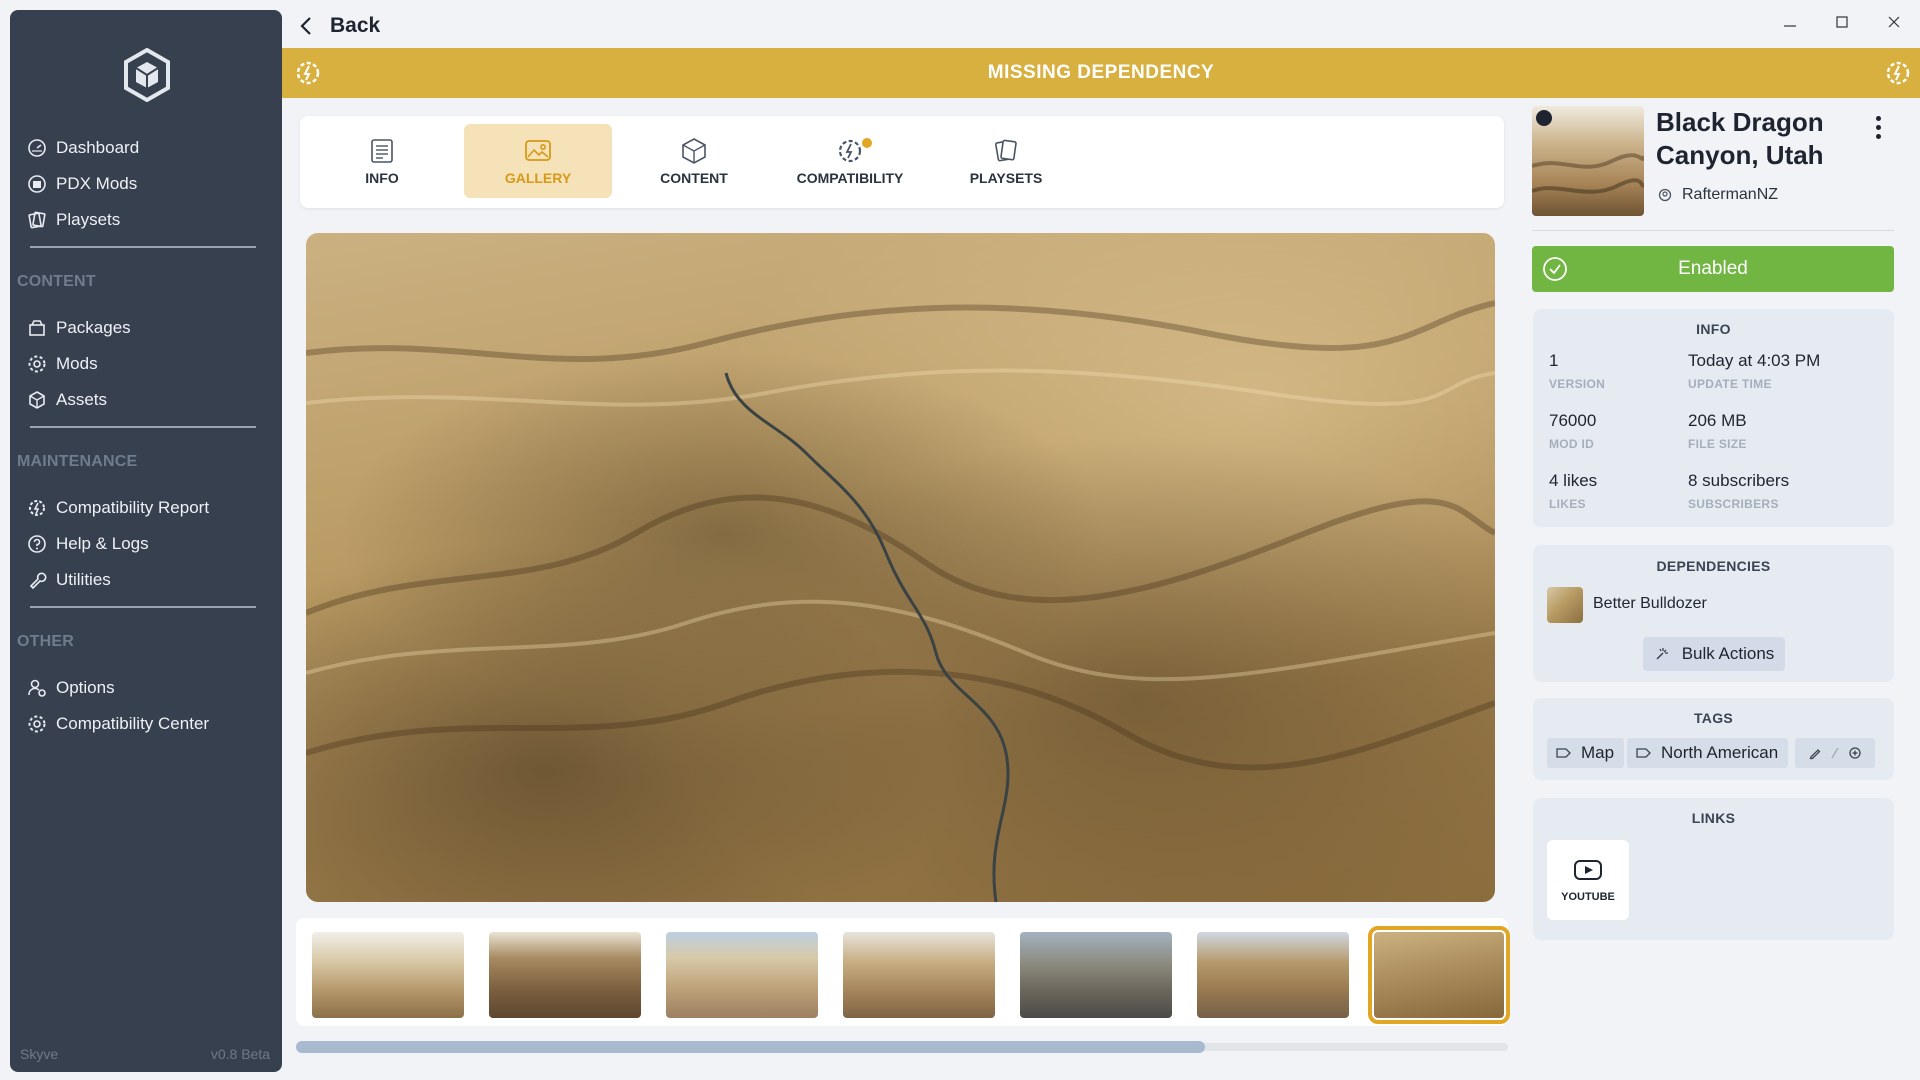 This screenshot has height=1080, width=1920. Describe the element at coordinates (82, 399) in the screenshot. I see `sidebar-item-label: Assets` at that location.